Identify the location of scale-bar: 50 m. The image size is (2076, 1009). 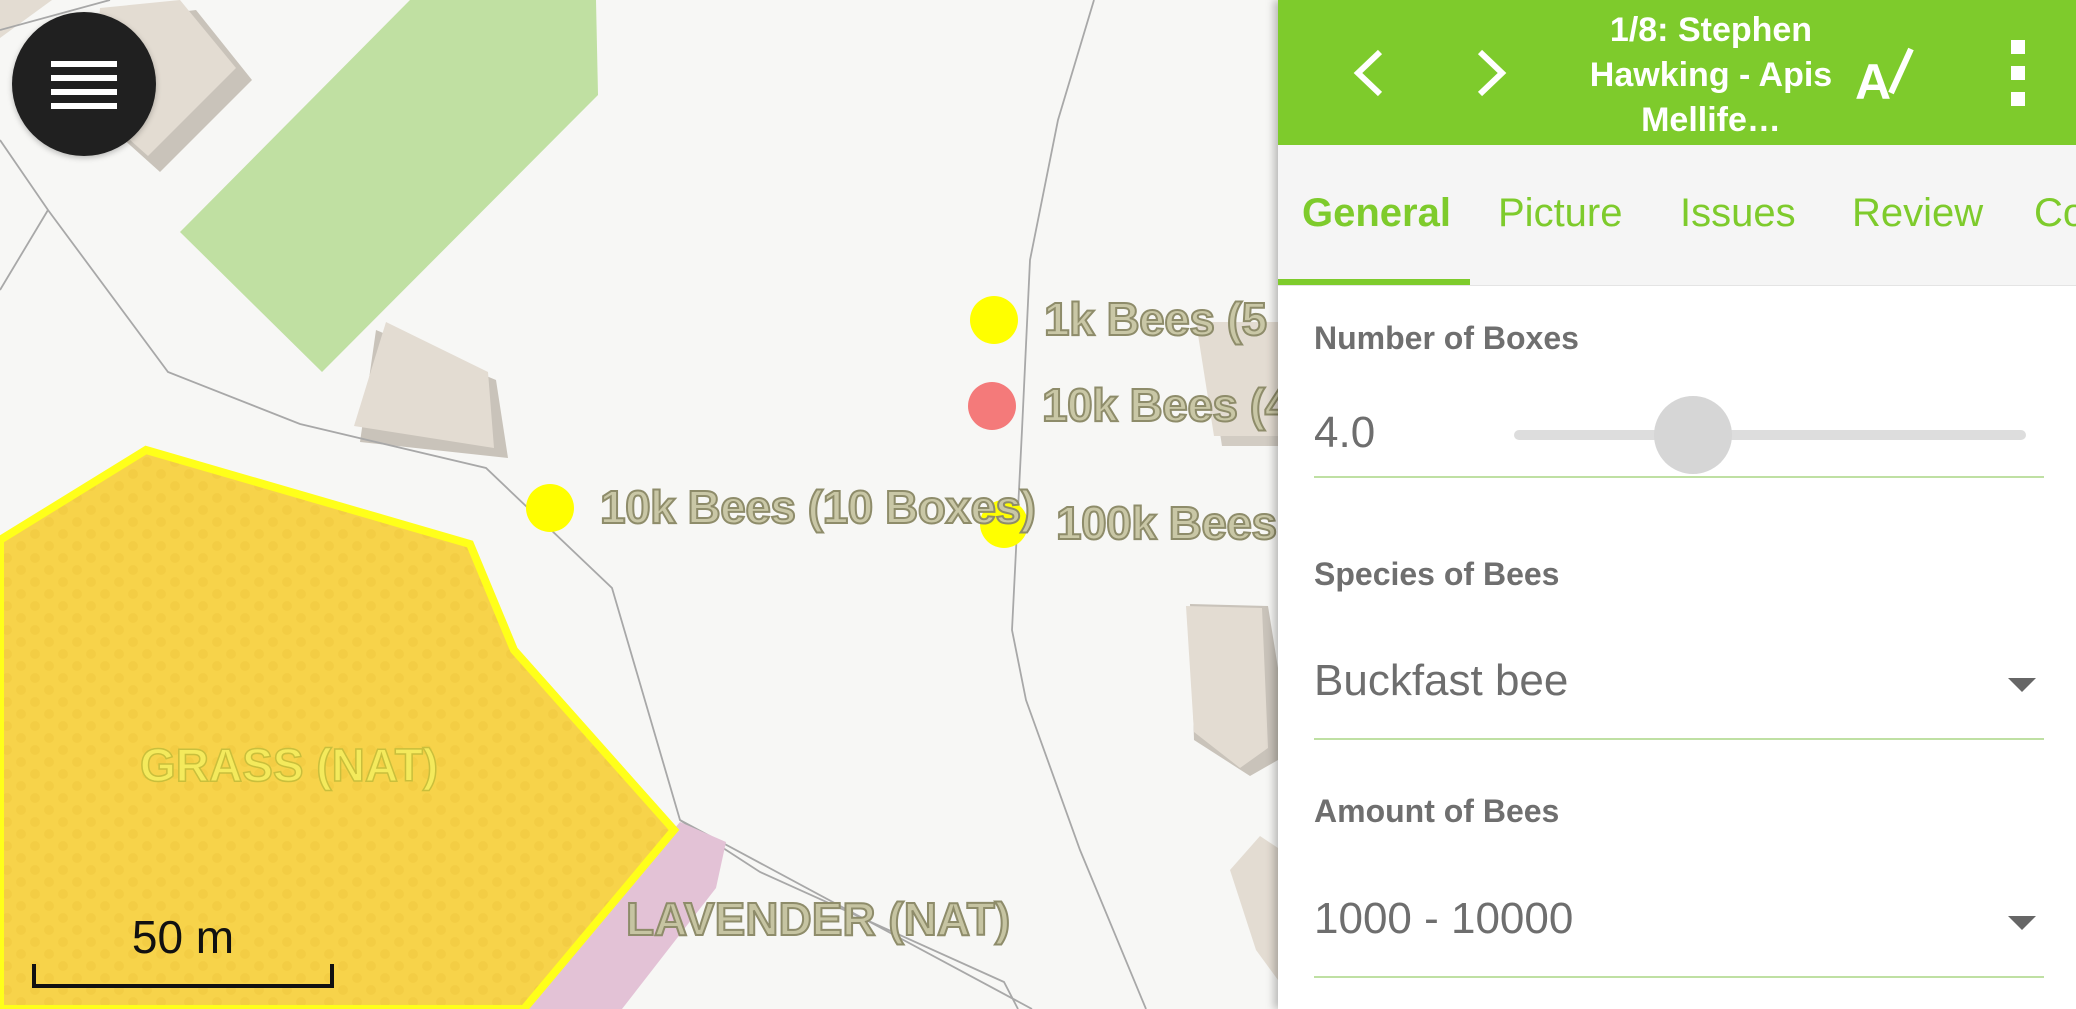
(183, 944).